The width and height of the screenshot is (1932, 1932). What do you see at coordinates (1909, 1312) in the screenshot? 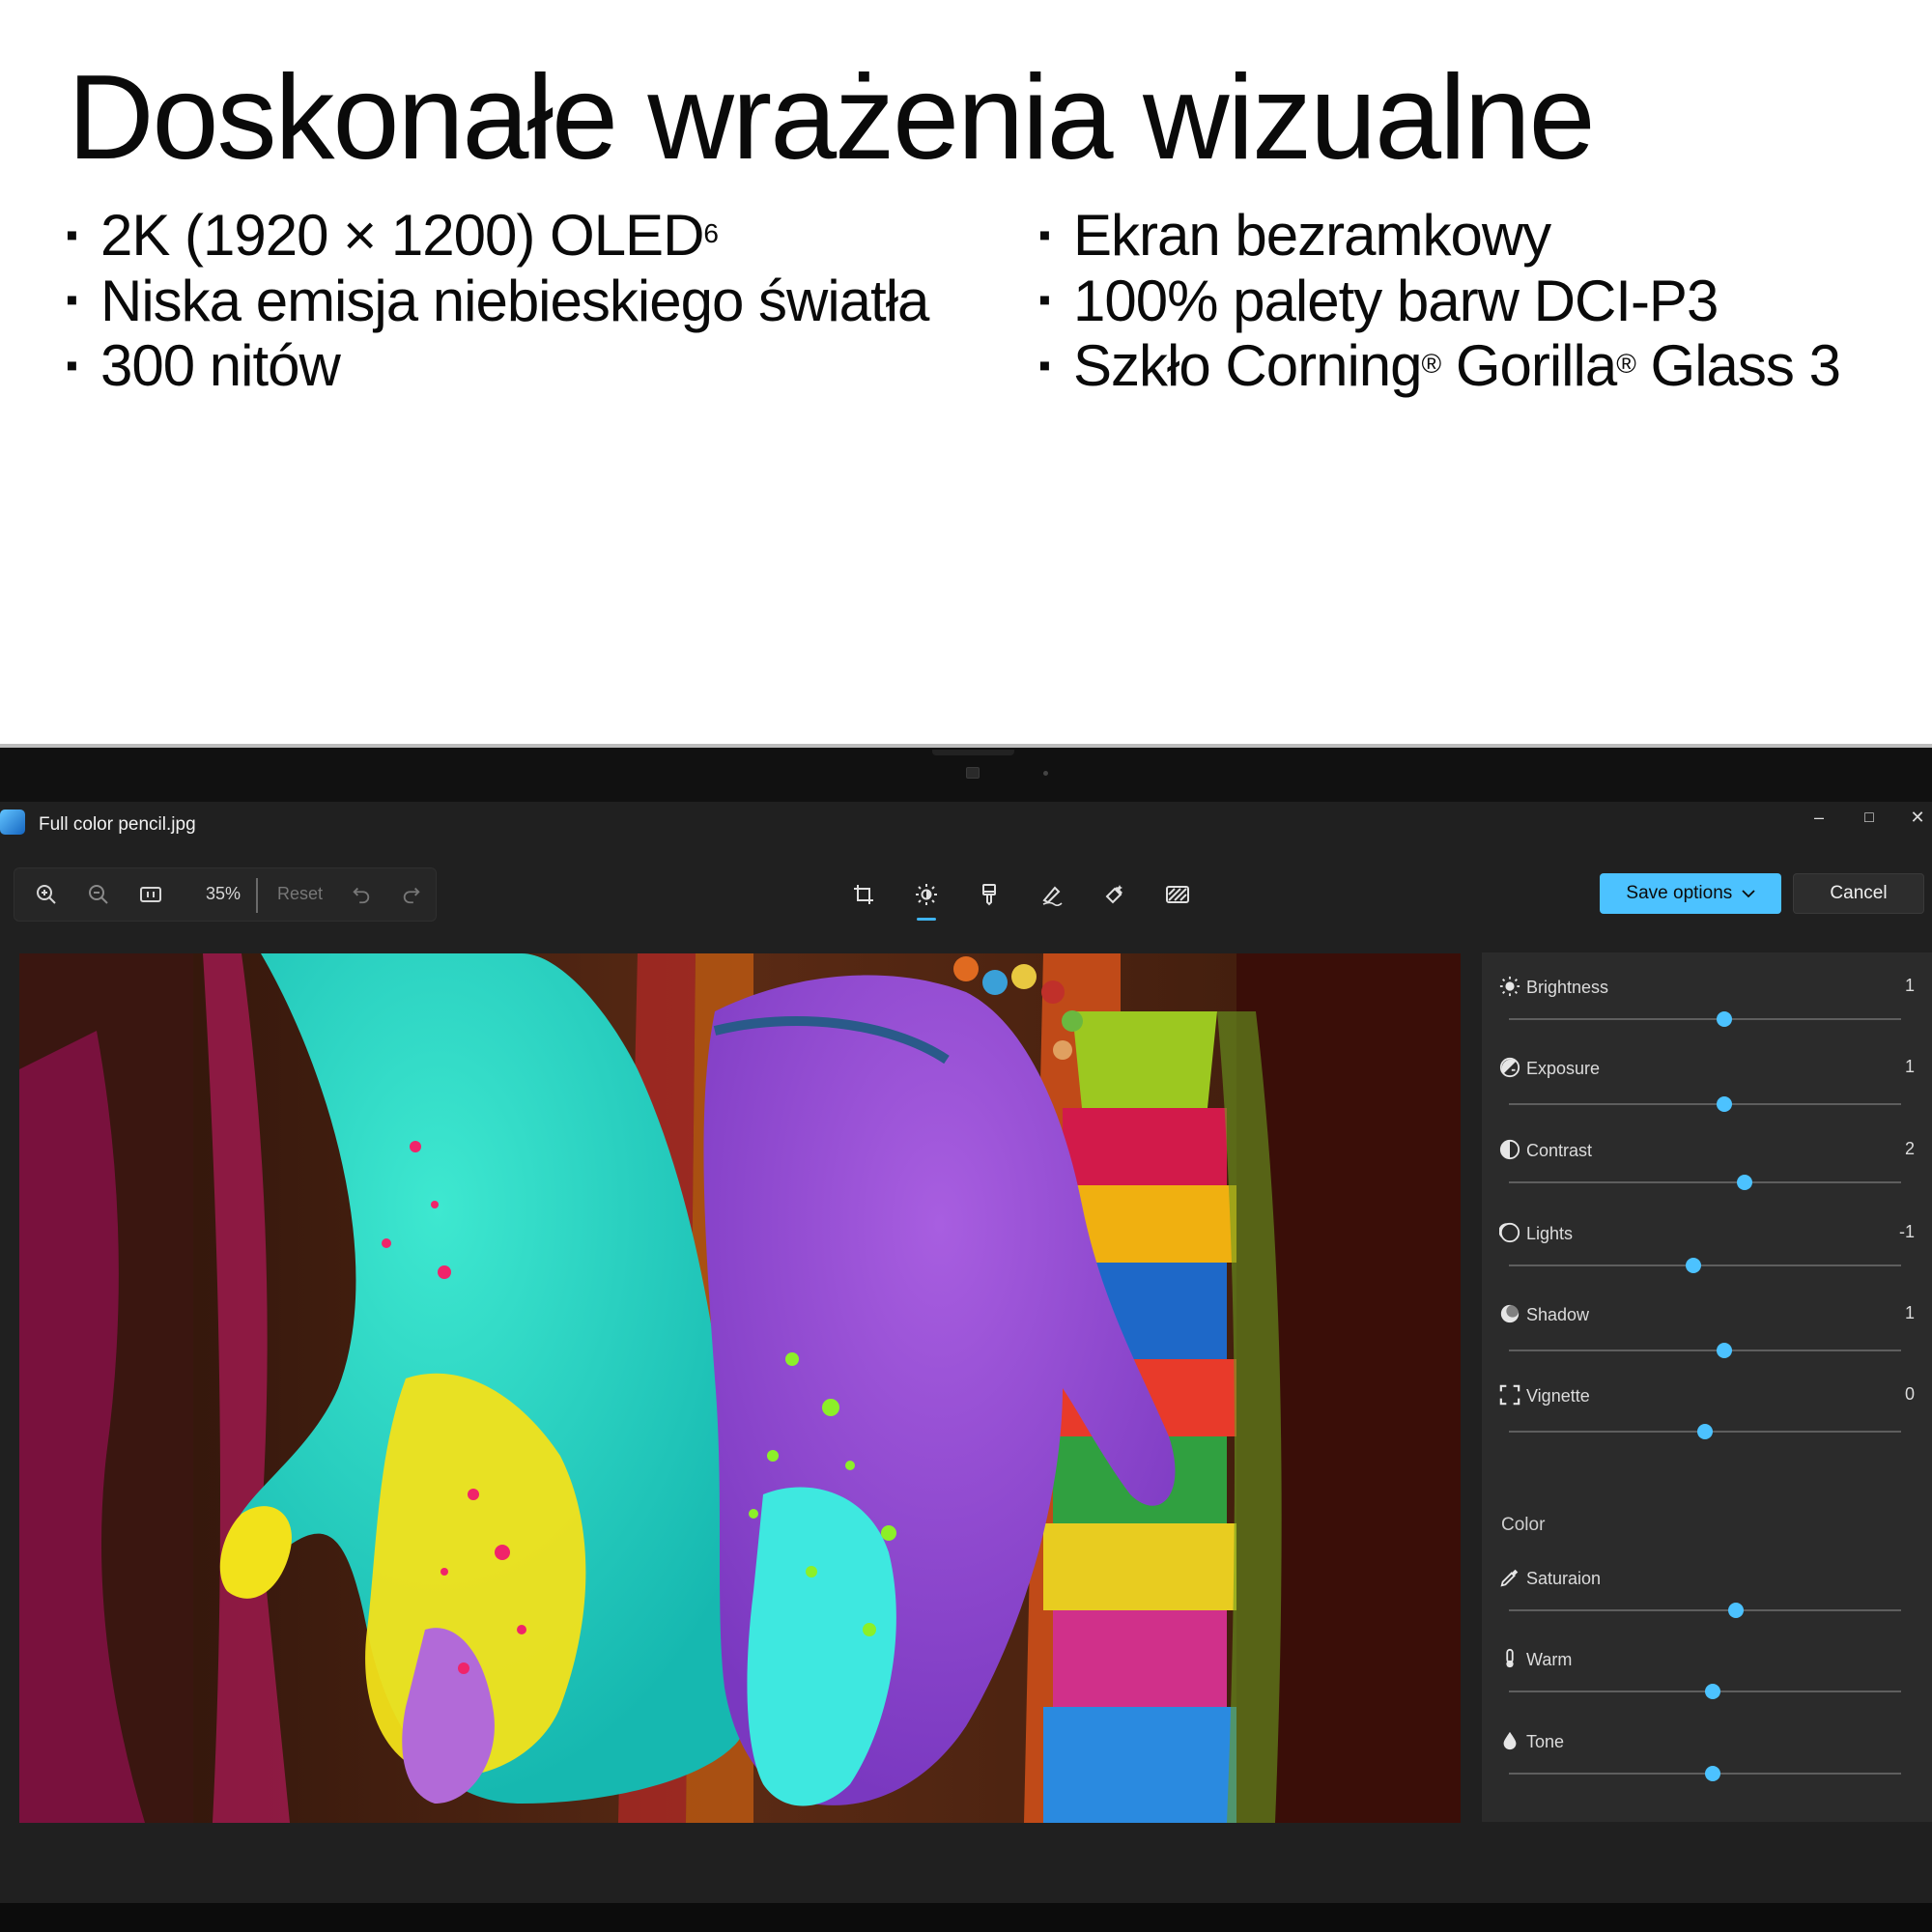
I see `shadow-value: 1` at bounding box center [1909, 1312].